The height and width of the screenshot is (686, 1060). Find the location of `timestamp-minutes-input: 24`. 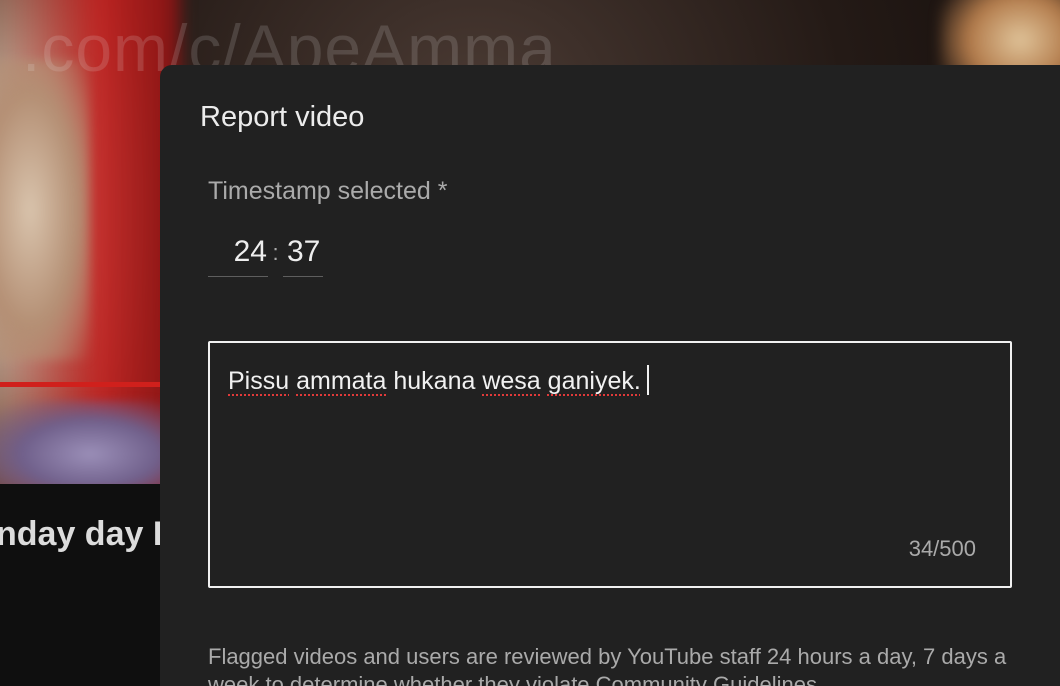

timestamp-minutes-input: 24 is located at coordinates (238, 255).